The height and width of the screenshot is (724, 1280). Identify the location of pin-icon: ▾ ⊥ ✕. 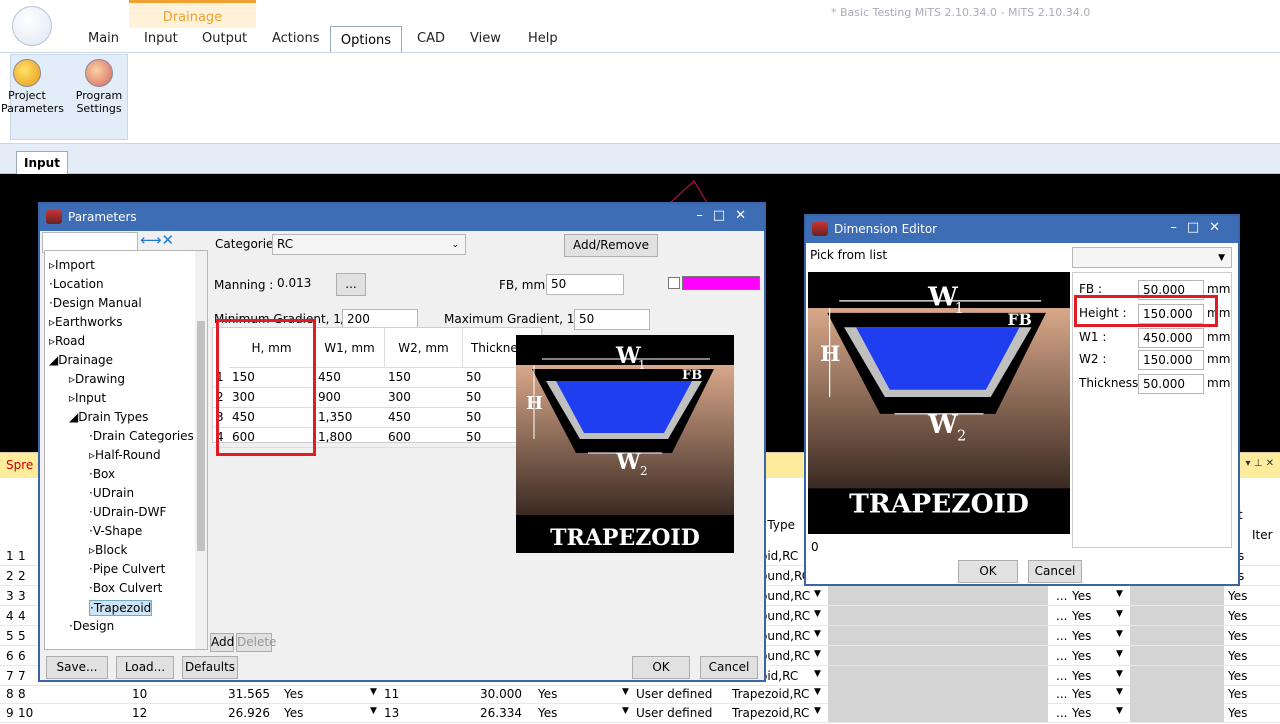
(1260, 463).